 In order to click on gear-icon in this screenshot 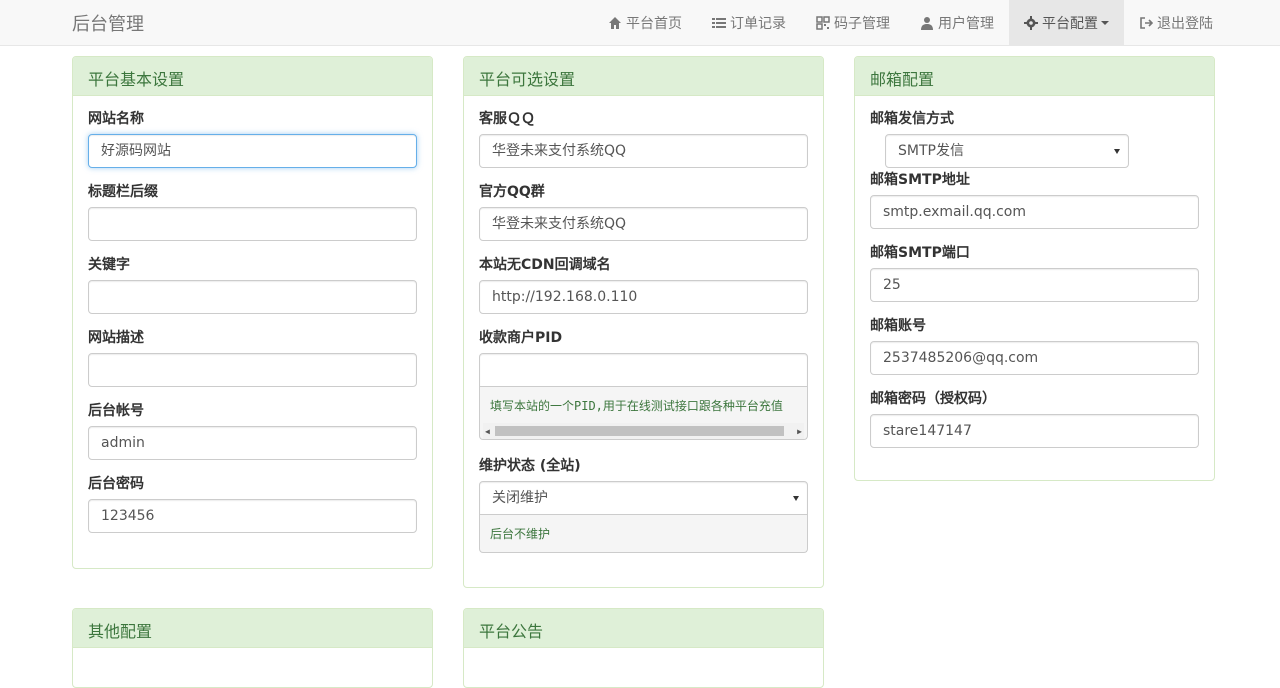, I will do `click(1031, 22)`.